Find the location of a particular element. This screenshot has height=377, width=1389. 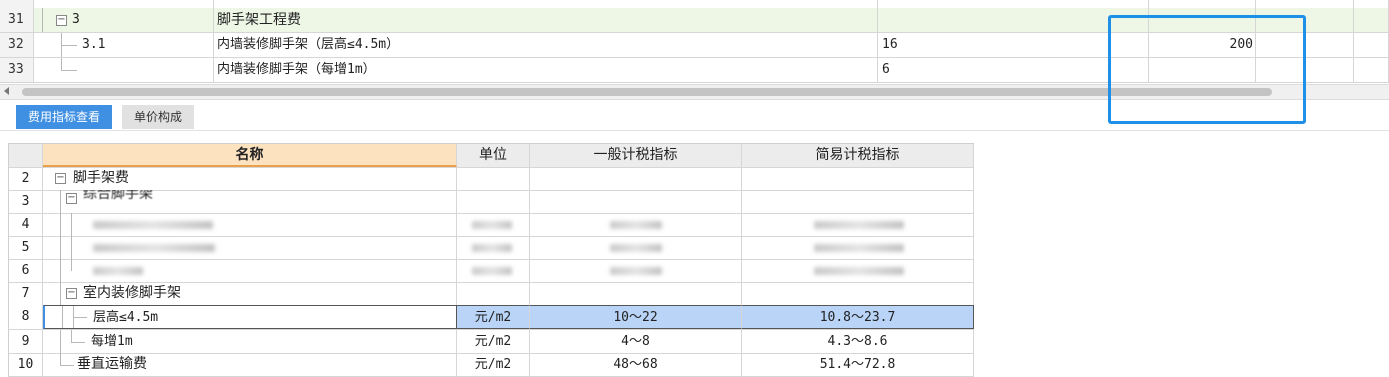

table-row: 10 垂直运输费 元/m2 48～68 51.4～72.8 is located at coordinates (491, 365).